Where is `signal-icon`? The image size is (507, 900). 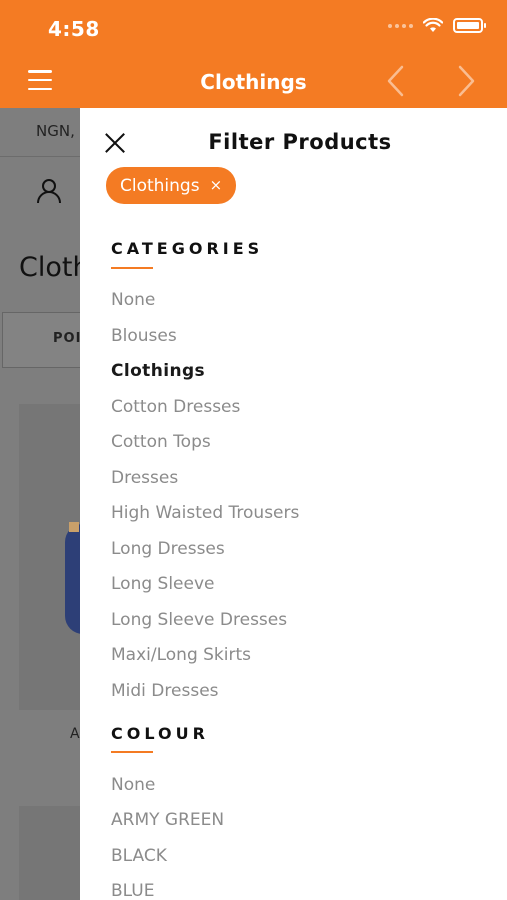
signal-icon is located at coordinates (400, 25).